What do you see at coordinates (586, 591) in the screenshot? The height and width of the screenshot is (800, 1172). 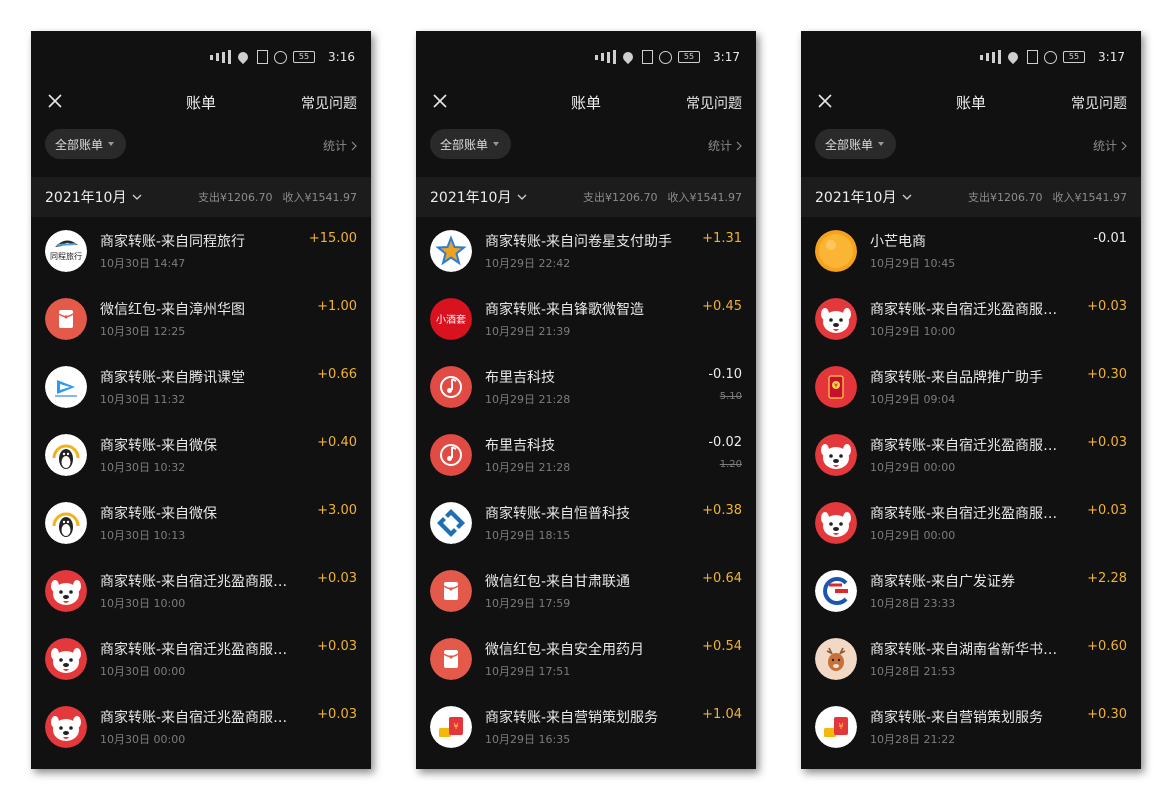 I see `transaction-row: 微信红包-来自甘肃联通 10月29日 17:59 +0.64` at bounding box center [586, 591].